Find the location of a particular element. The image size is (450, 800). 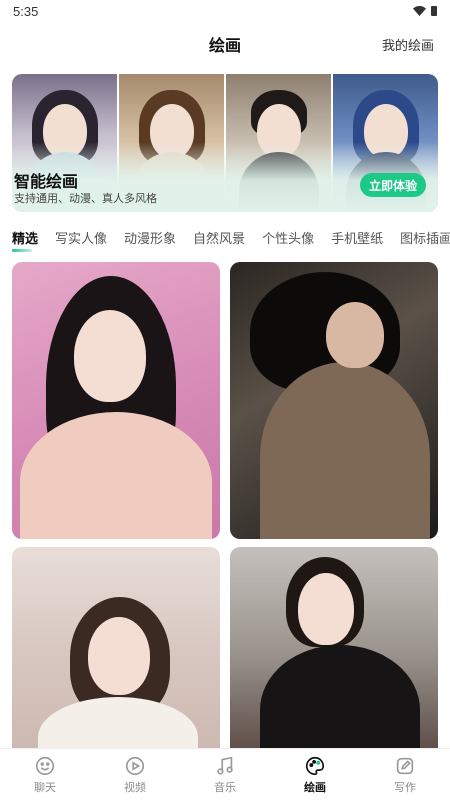

page-title: 绘画 is located at coordinates (224, 46).